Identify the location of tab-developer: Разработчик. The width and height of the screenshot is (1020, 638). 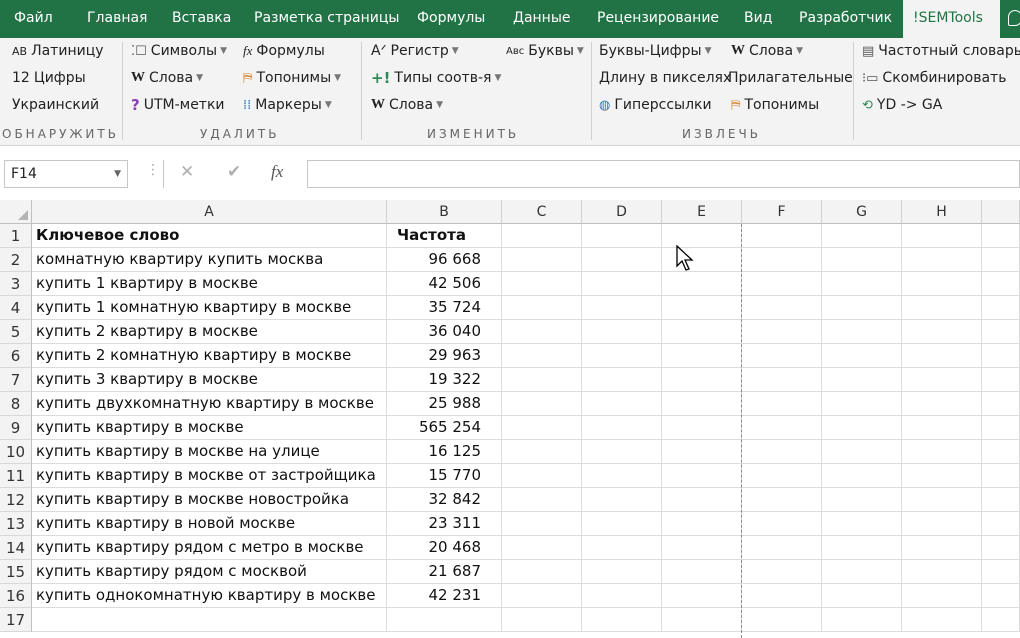
(845, 19).